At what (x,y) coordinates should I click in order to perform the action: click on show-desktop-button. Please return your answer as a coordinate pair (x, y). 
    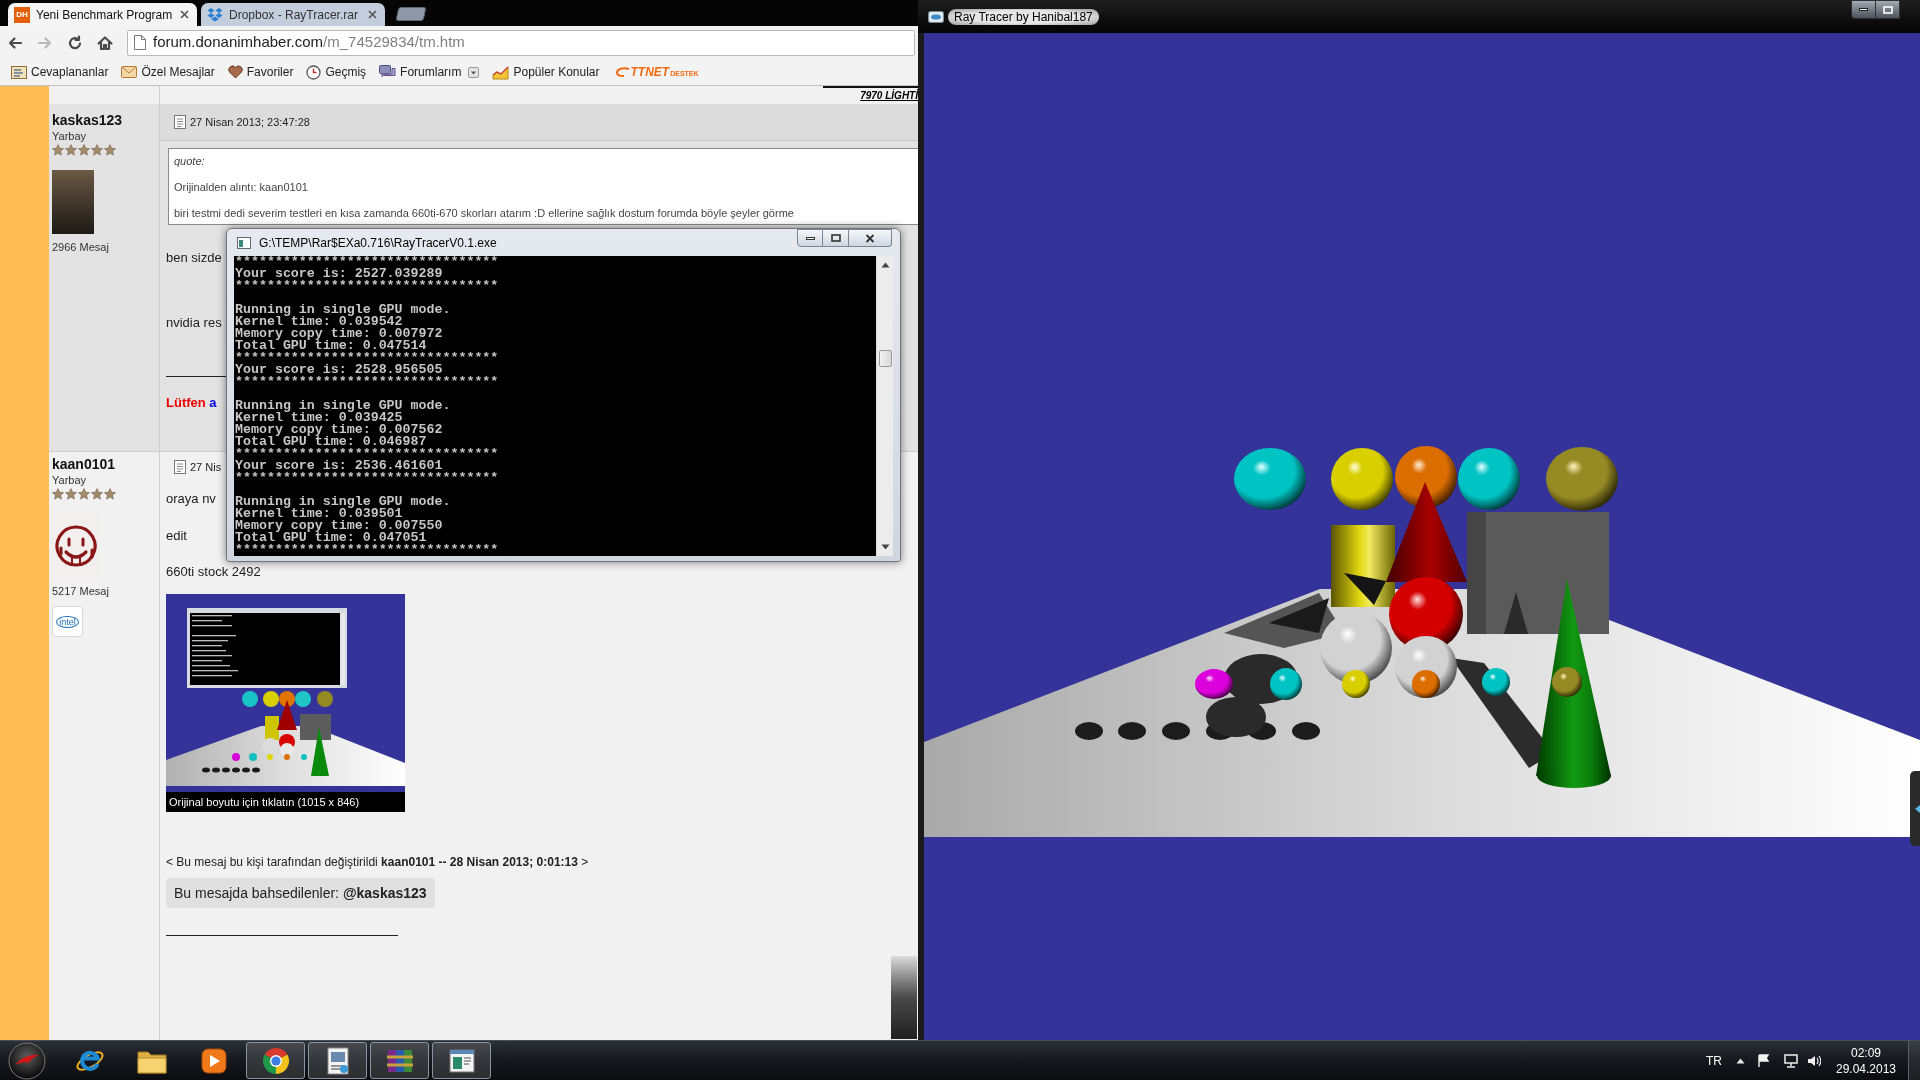
    Looking at the image, I should click on (1914, 1060).